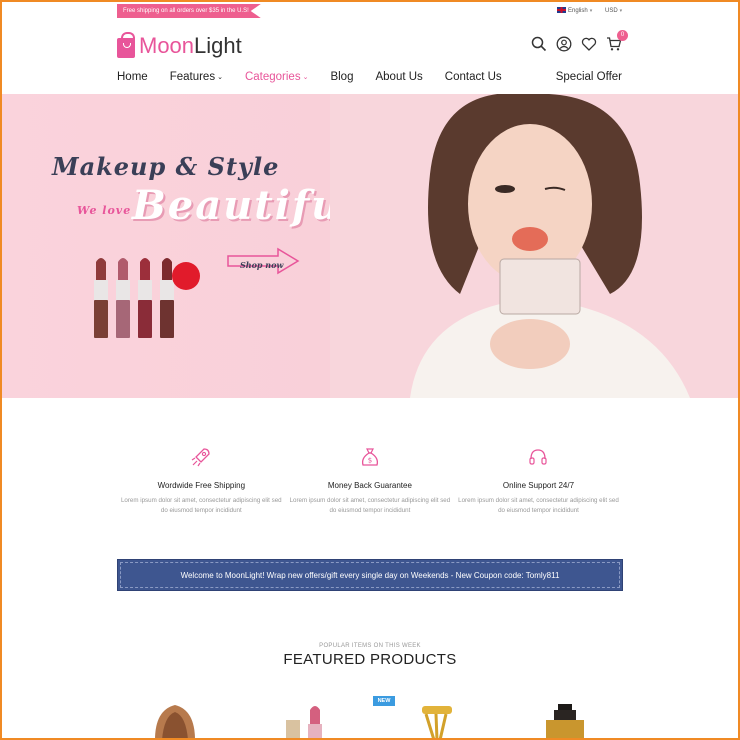 The image size is (740, 740). Describe the element at coordinates (246, 205) in the screenshot. I see `hero-beautiful: Beautiful` at that location.